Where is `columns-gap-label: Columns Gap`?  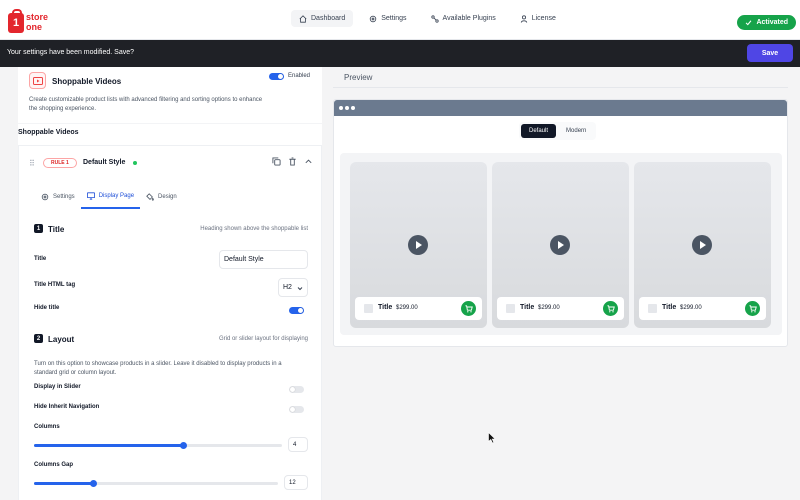
columns-gap-label: Columns Gap is located at coordinates (54, 465).